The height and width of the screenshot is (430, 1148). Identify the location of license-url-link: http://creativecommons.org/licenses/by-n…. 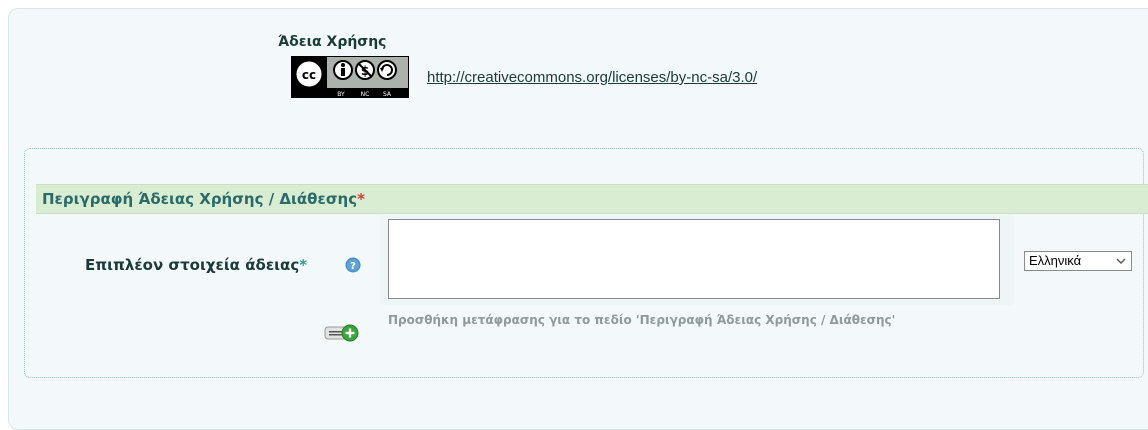
(592, 77).